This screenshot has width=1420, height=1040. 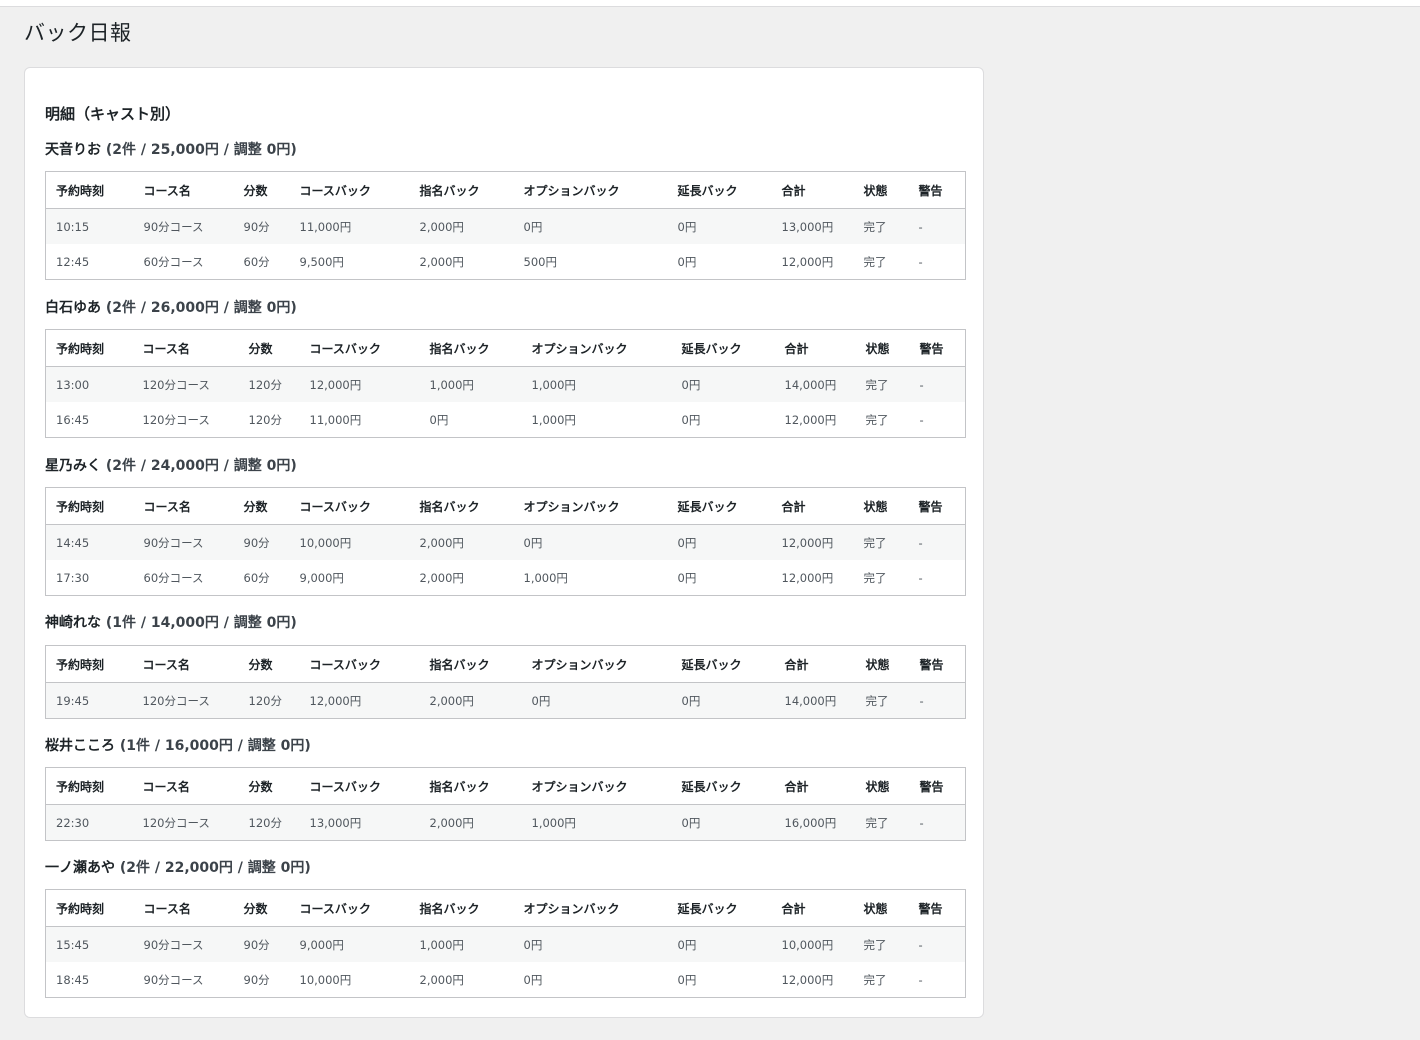 What do you see at coordinates (89, 822) in the screenshot?
I see `cell-time: 22:30` at bounding box center [89, 822].